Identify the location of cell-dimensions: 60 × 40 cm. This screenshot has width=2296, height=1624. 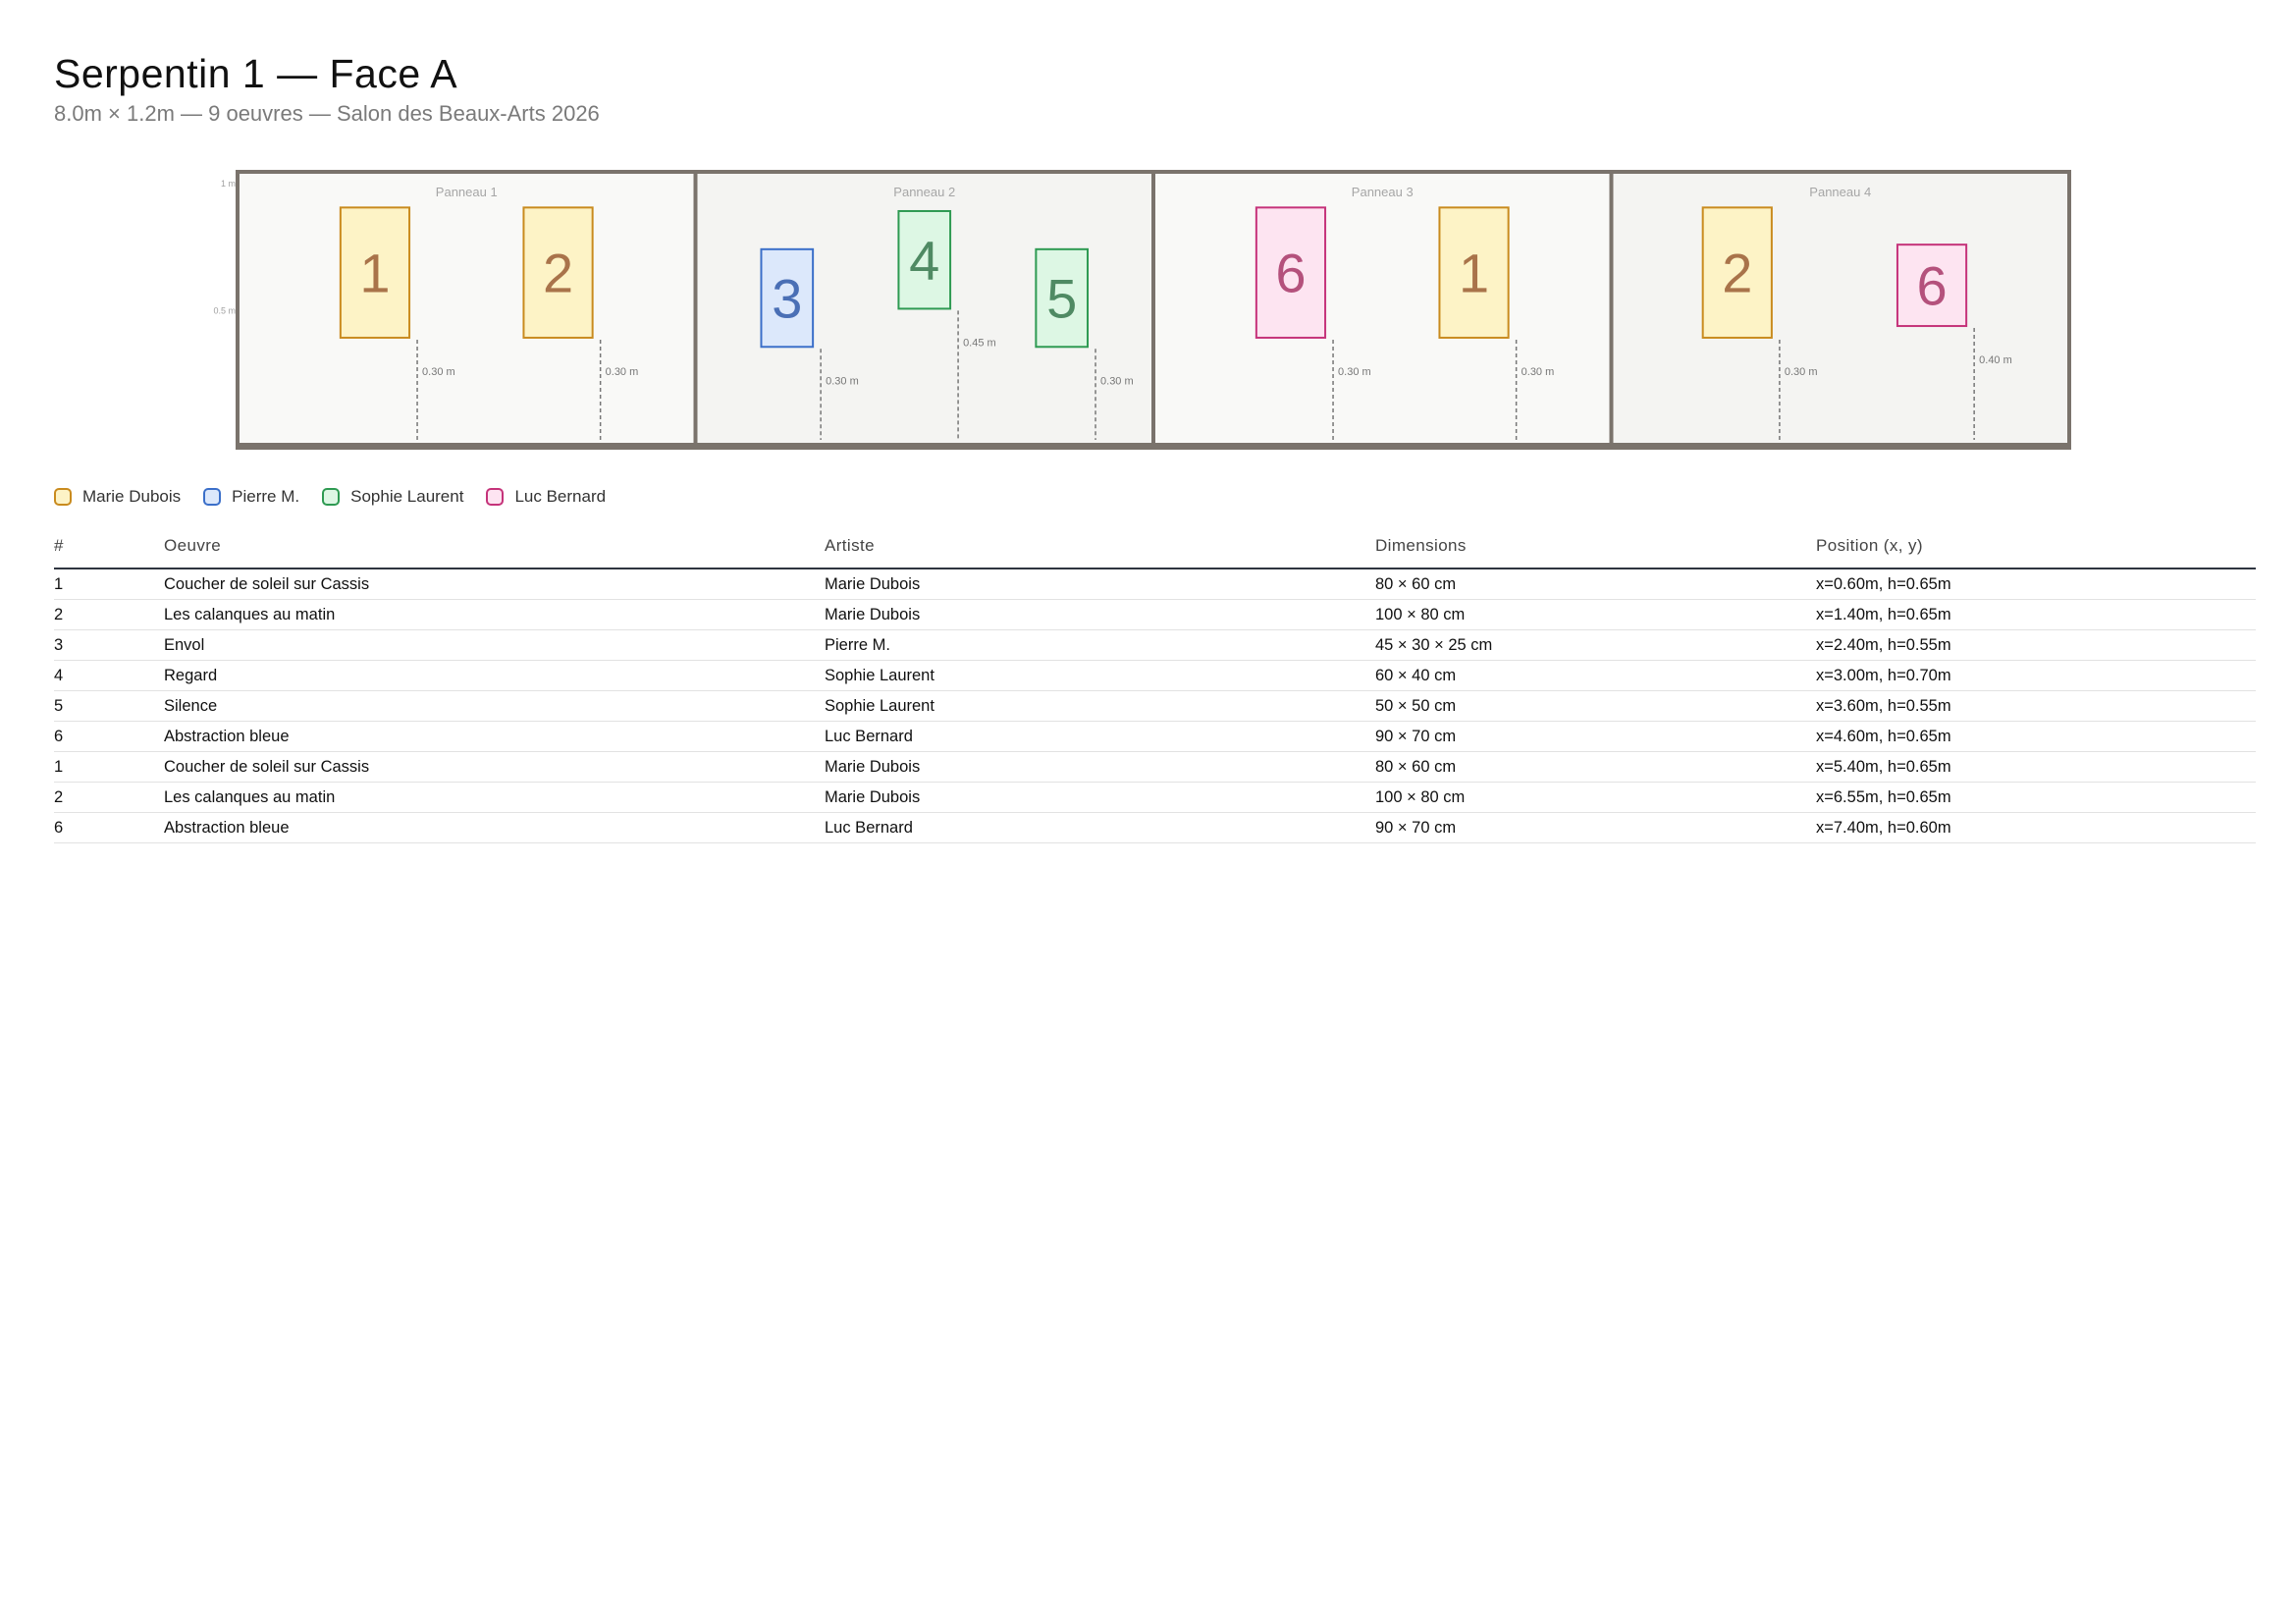
(1596, 675).